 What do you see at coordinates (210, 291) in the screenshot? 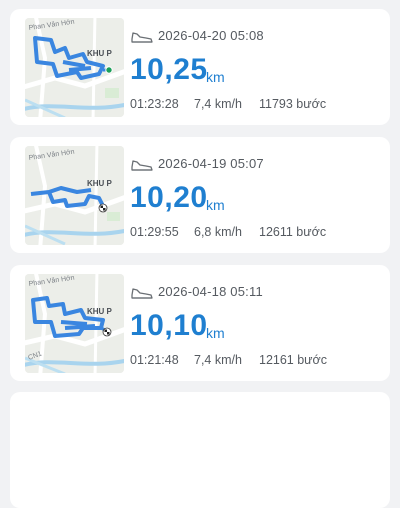
I see `activity-datetime: 2026-04-18 05:11` at bounding box center [210, 291].